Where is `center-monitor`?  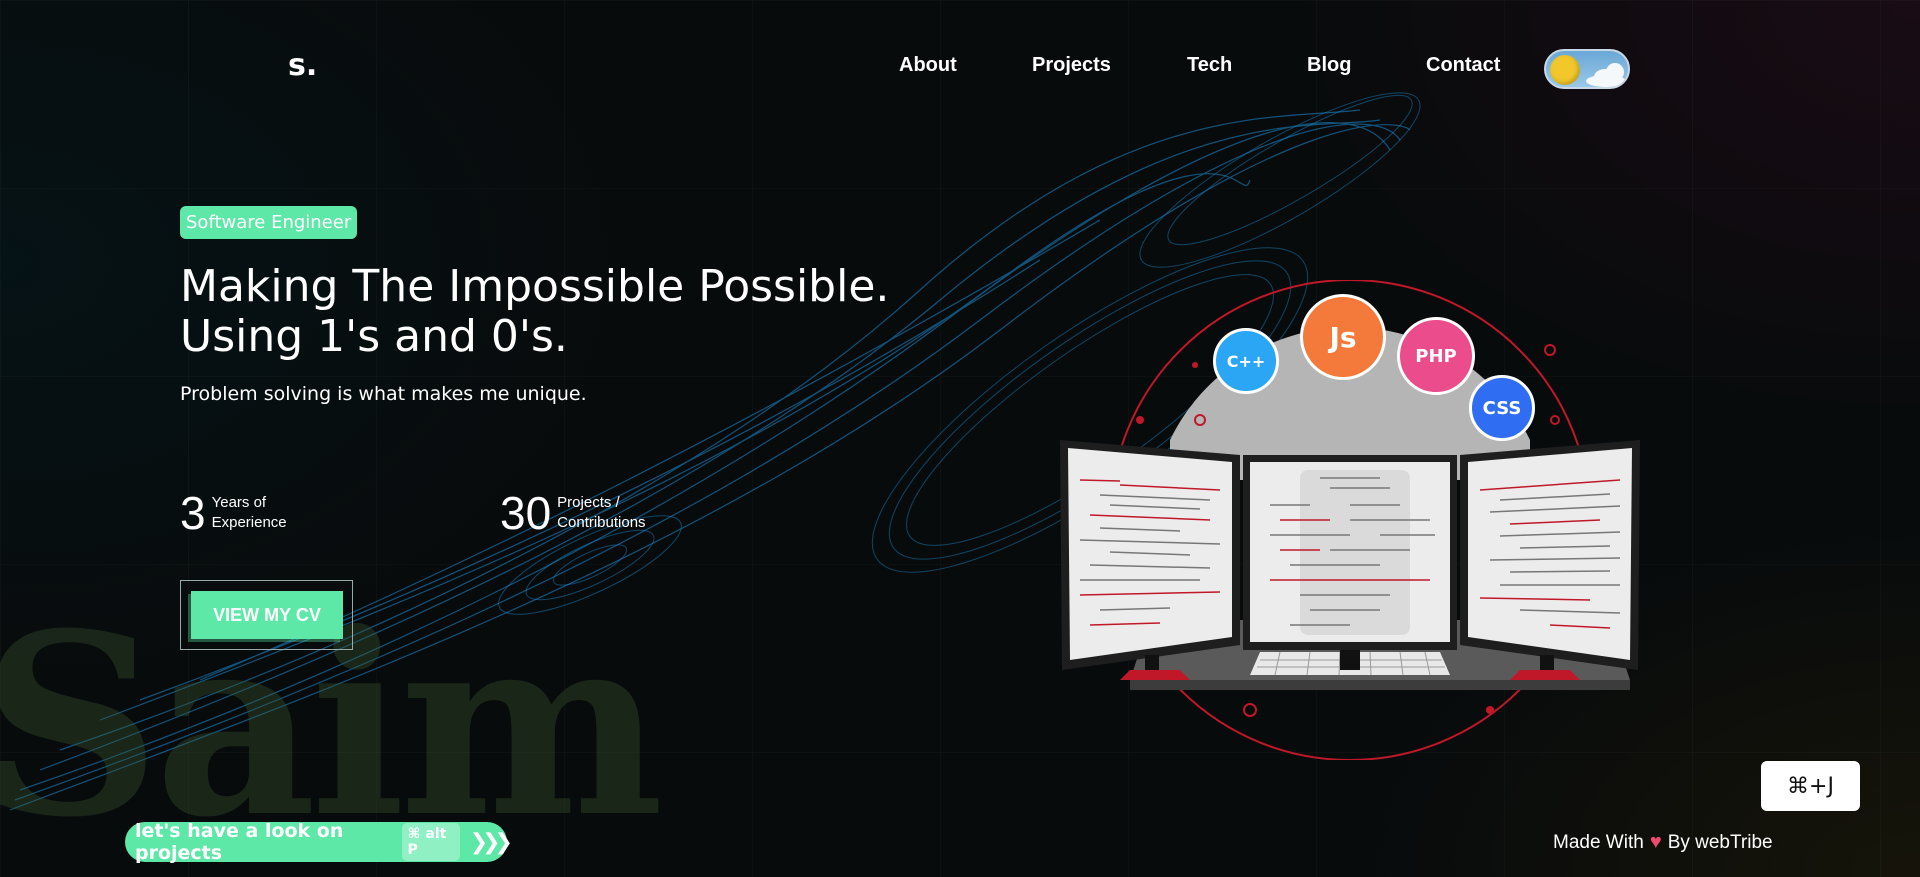 center-monitor is located at coordinates (1350, 562).